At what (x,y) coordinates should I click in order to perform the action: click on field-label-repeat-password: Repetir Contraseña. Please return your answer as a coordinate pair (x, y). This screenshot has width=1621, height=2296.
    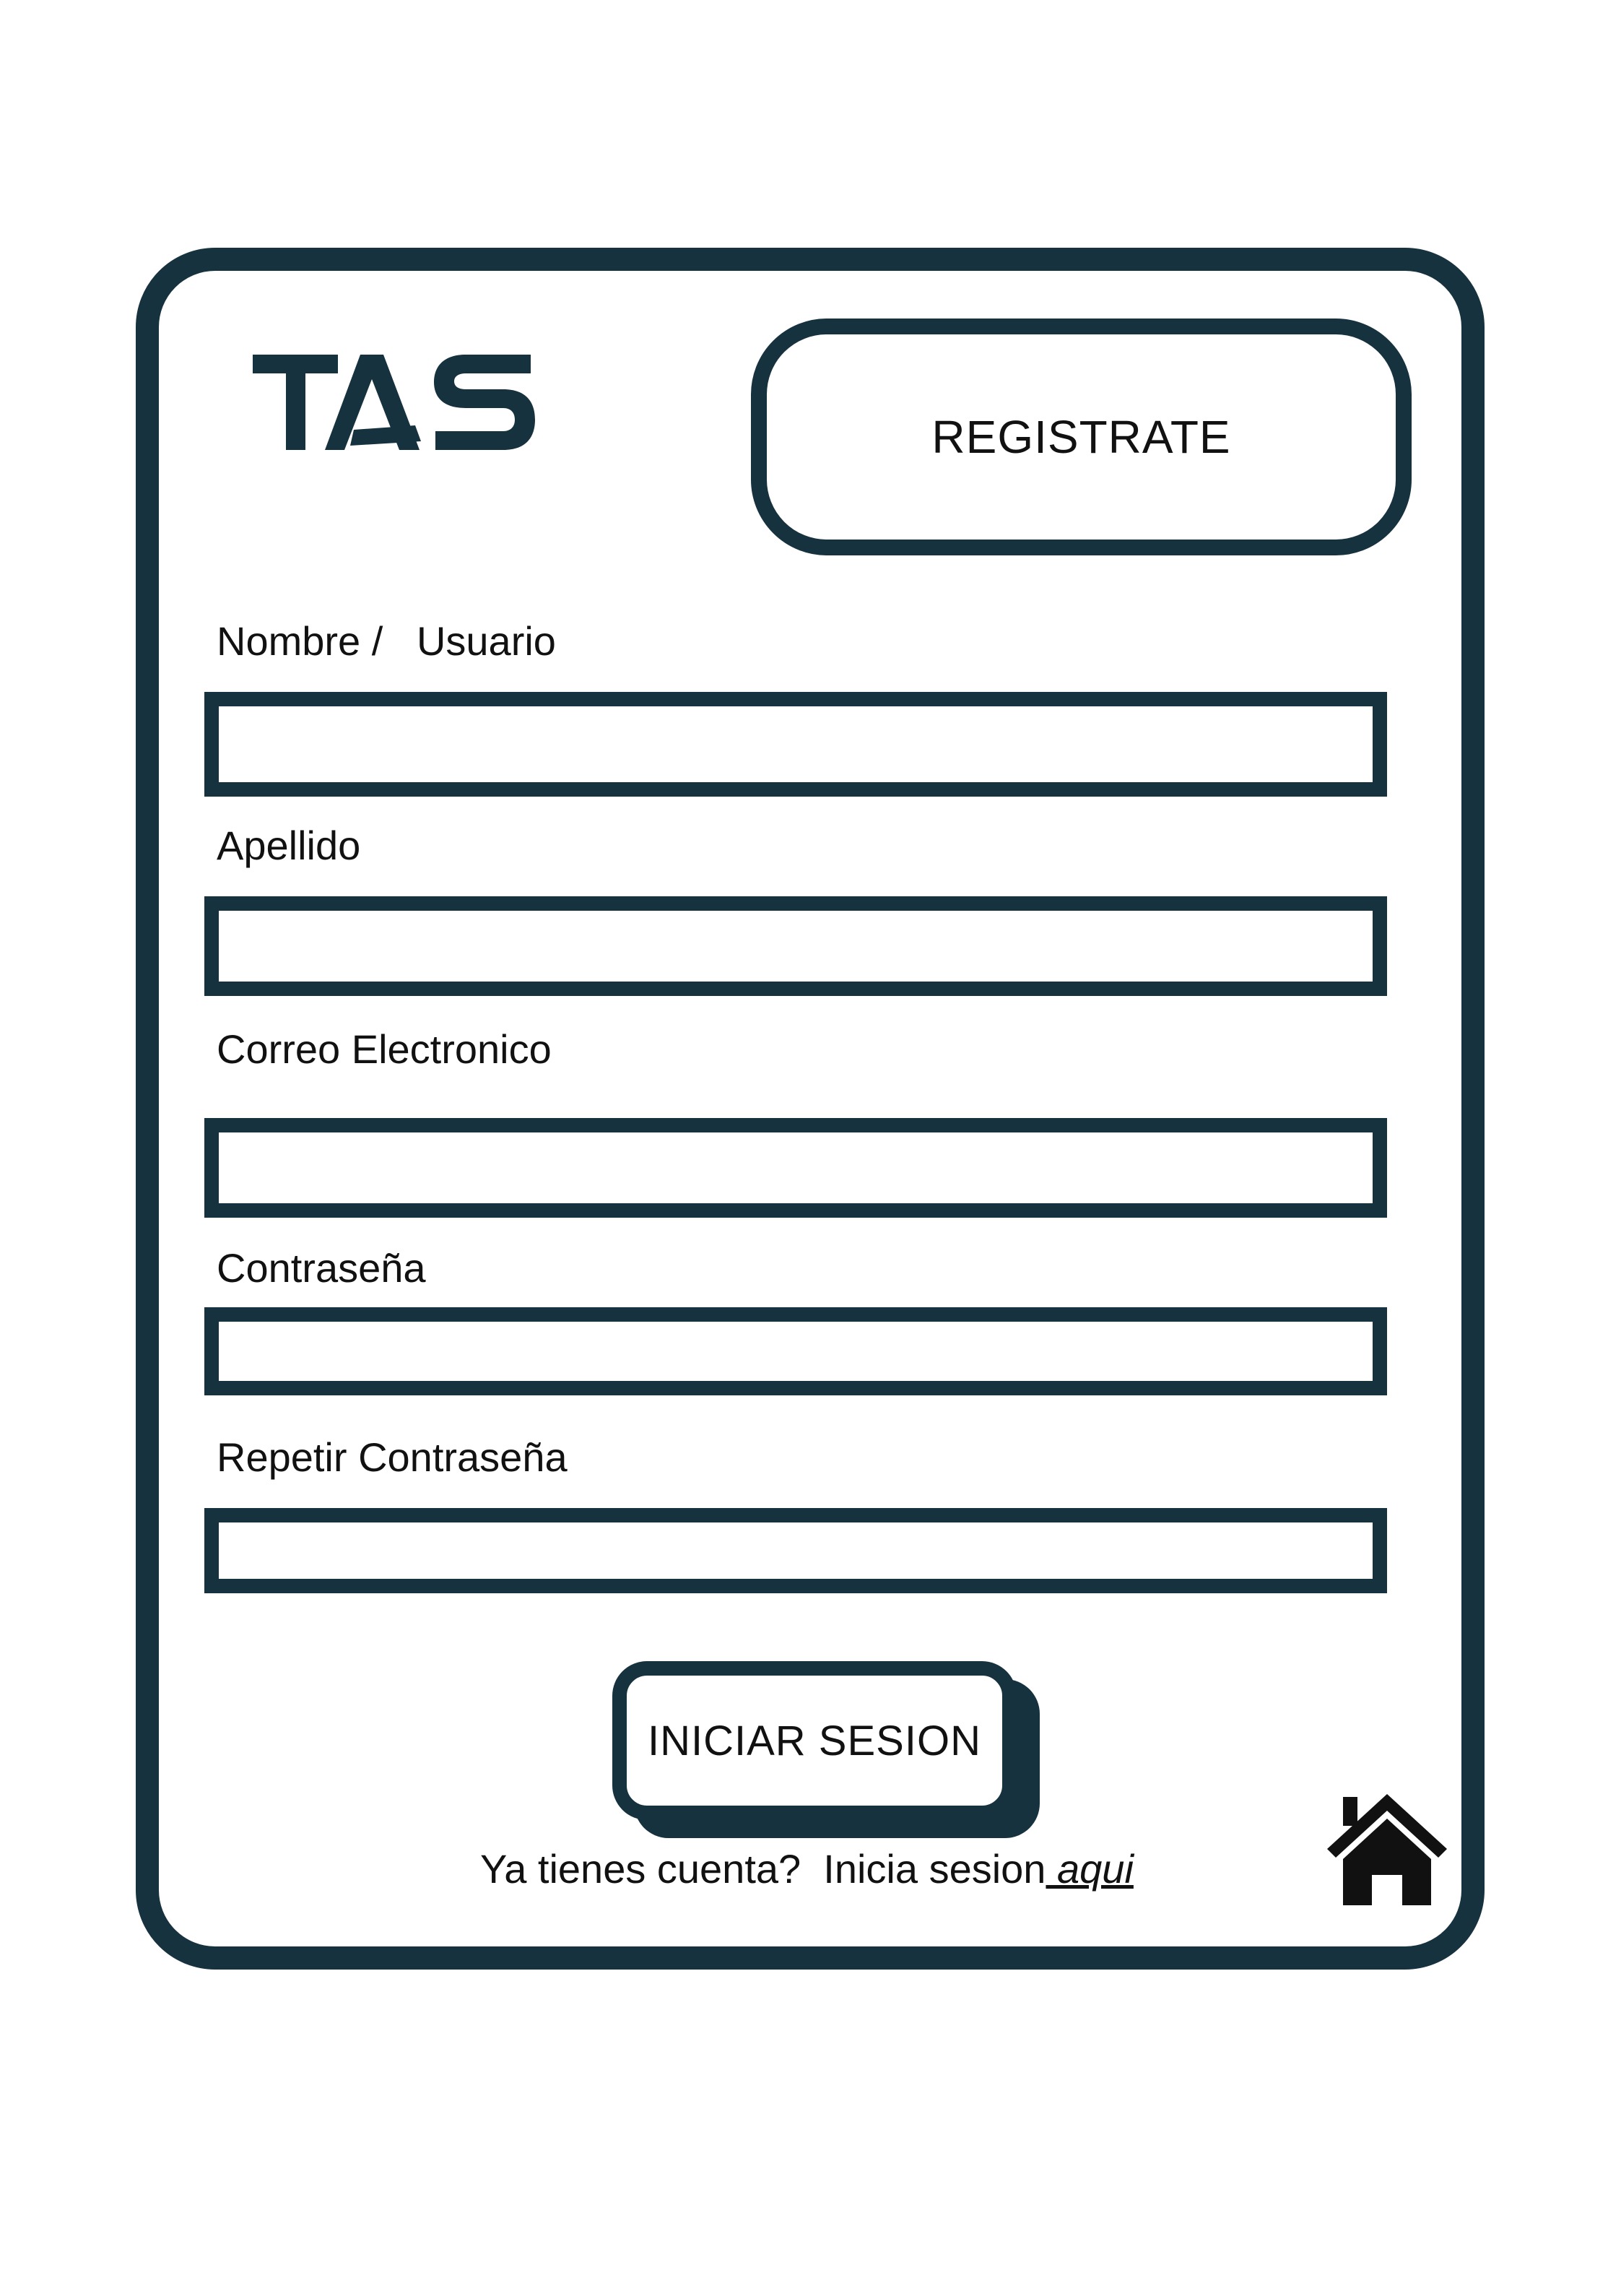
    Looking at the image, I should click on (393, 1457).